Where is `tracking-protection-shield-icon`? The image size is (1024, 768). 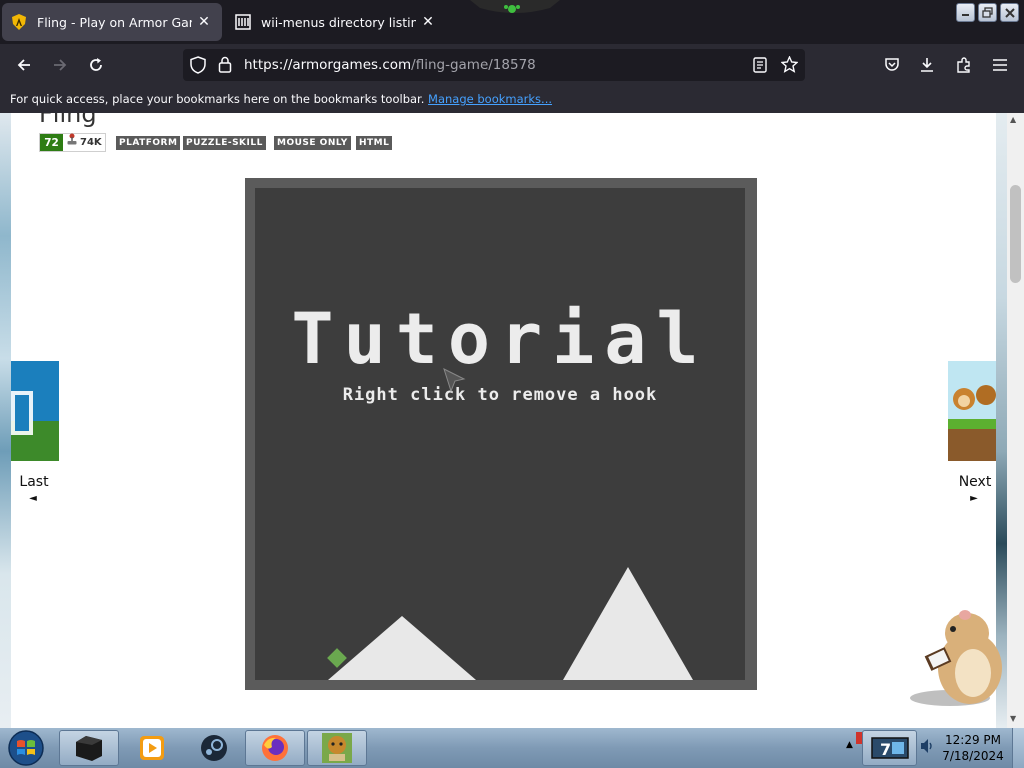 tracking-protection-shield-icon is located at coordinates (198, 67).